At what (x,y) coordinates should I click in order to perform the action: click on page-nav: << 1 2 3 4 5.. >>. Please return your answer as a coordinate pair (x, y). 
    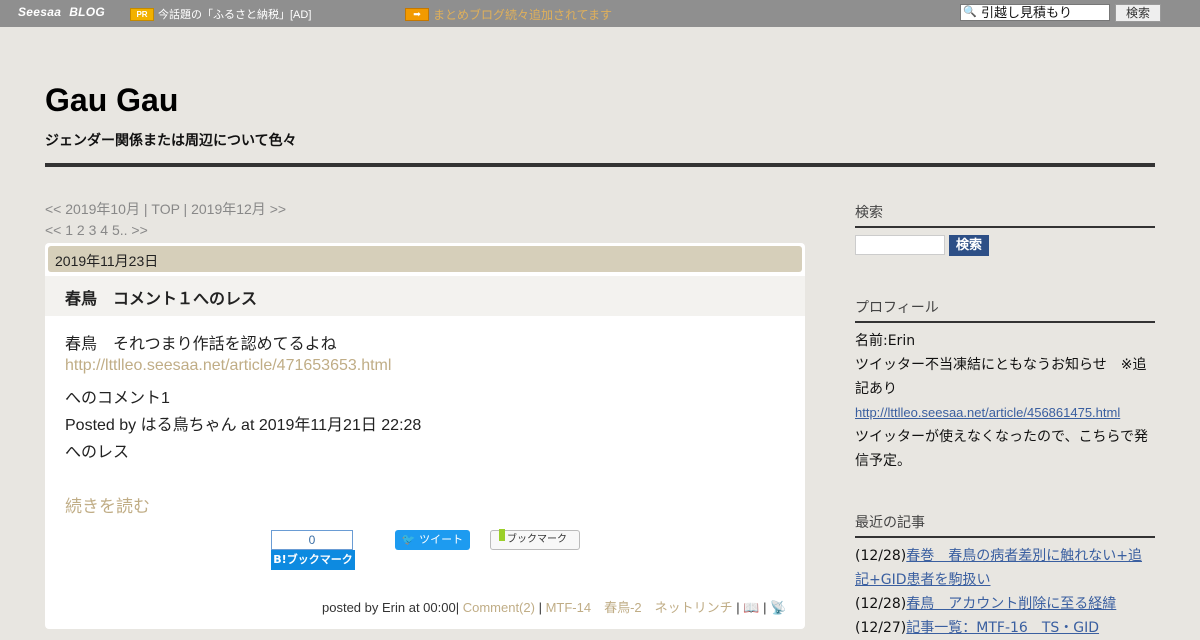
    Looking at the image, I should click on (96, 230).